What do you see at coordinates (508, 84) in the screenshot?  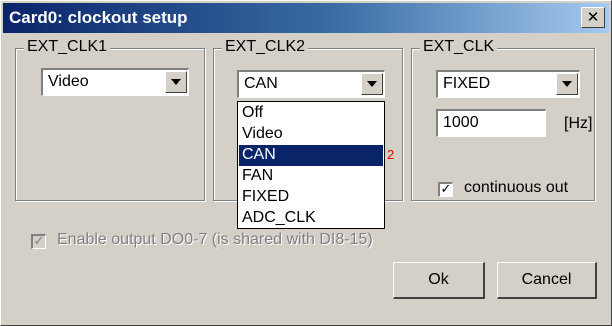 I see `ext-clk-select: FIXED` at bounding box center [508, 84].